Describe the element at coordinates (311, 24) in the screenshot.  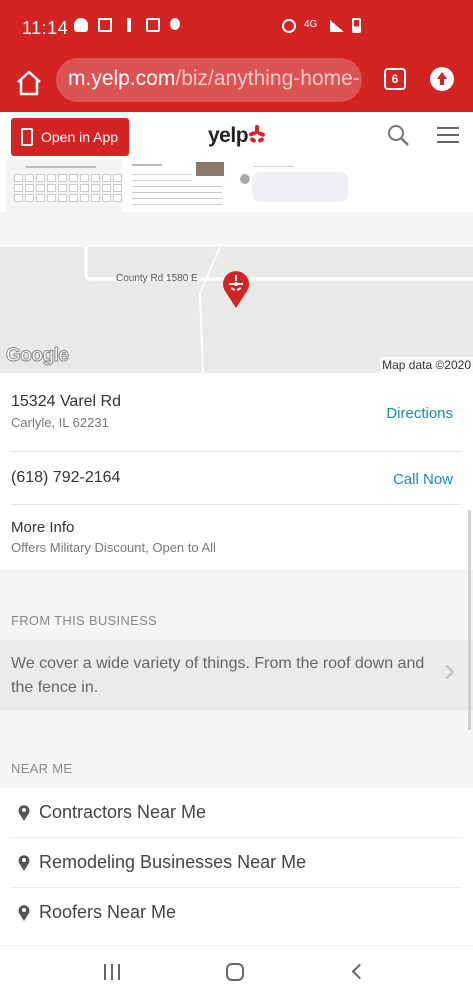
I see `network-type: 4G` at that location.